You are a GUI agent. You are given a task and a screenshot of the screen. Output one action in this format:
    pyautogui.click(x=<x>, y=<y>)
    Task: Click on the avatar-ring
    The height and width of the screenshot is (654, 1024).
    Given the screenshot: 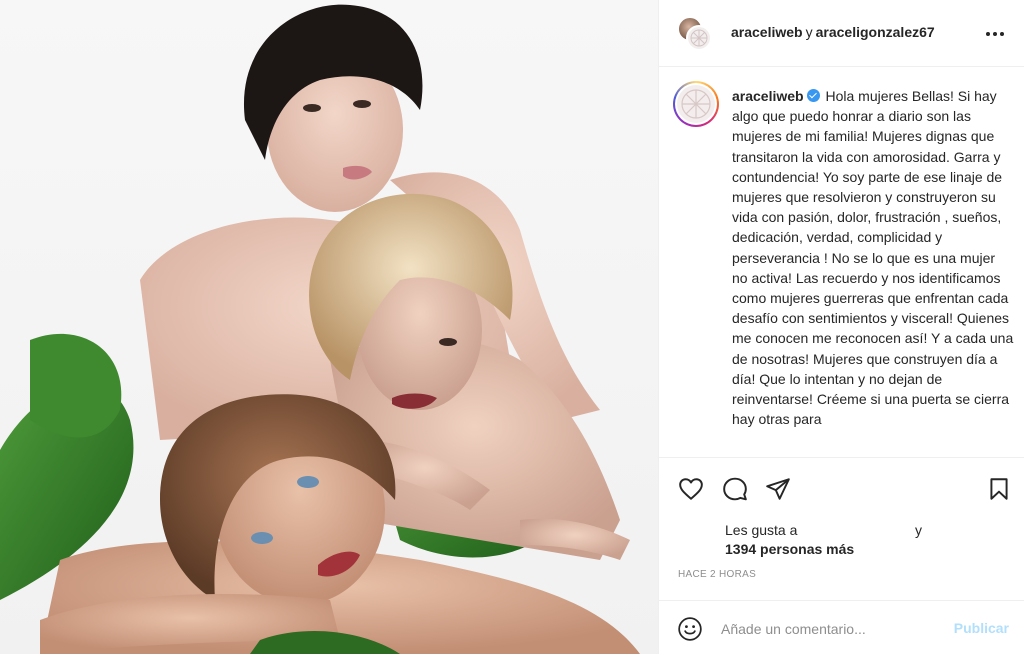 What is the action you would take?
    pyautogui.click(x=696, y=104)
    